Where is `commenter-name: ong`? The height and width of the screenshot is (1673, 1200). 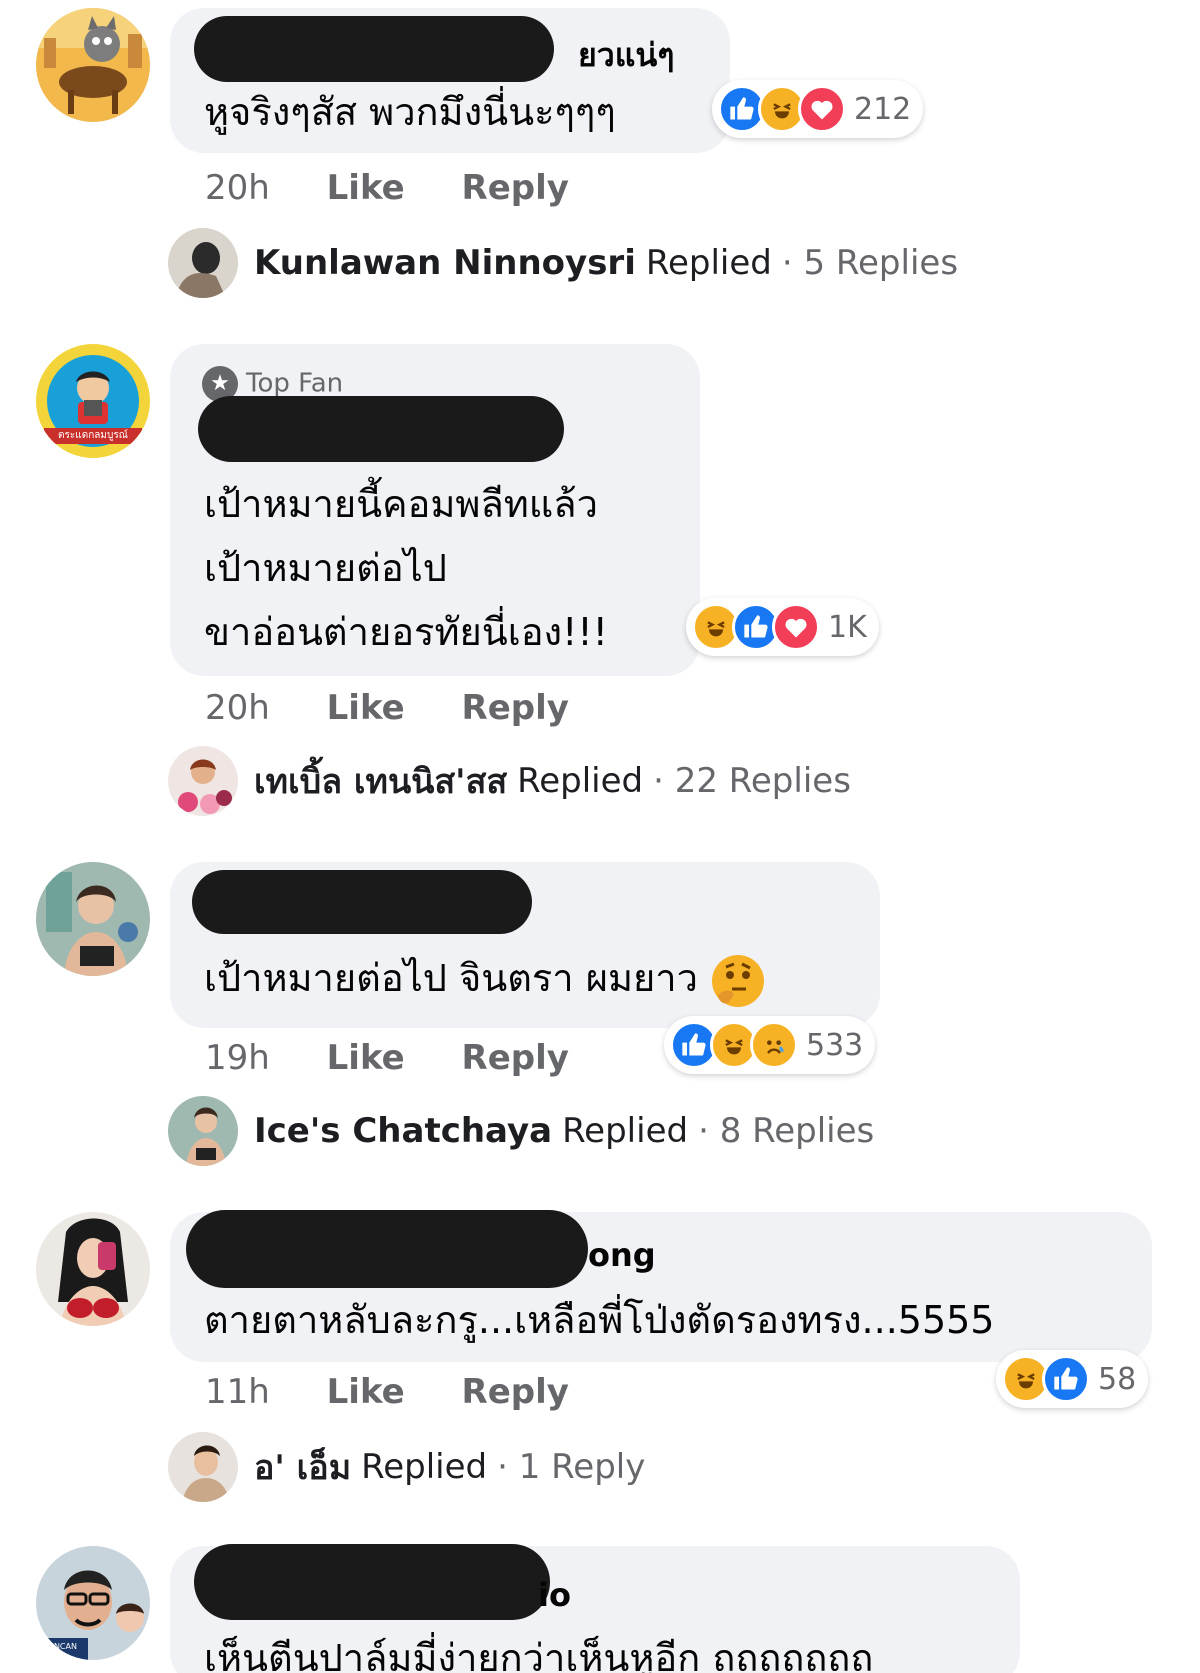
commenter-name: ong is located at coordinates (622, 1255).